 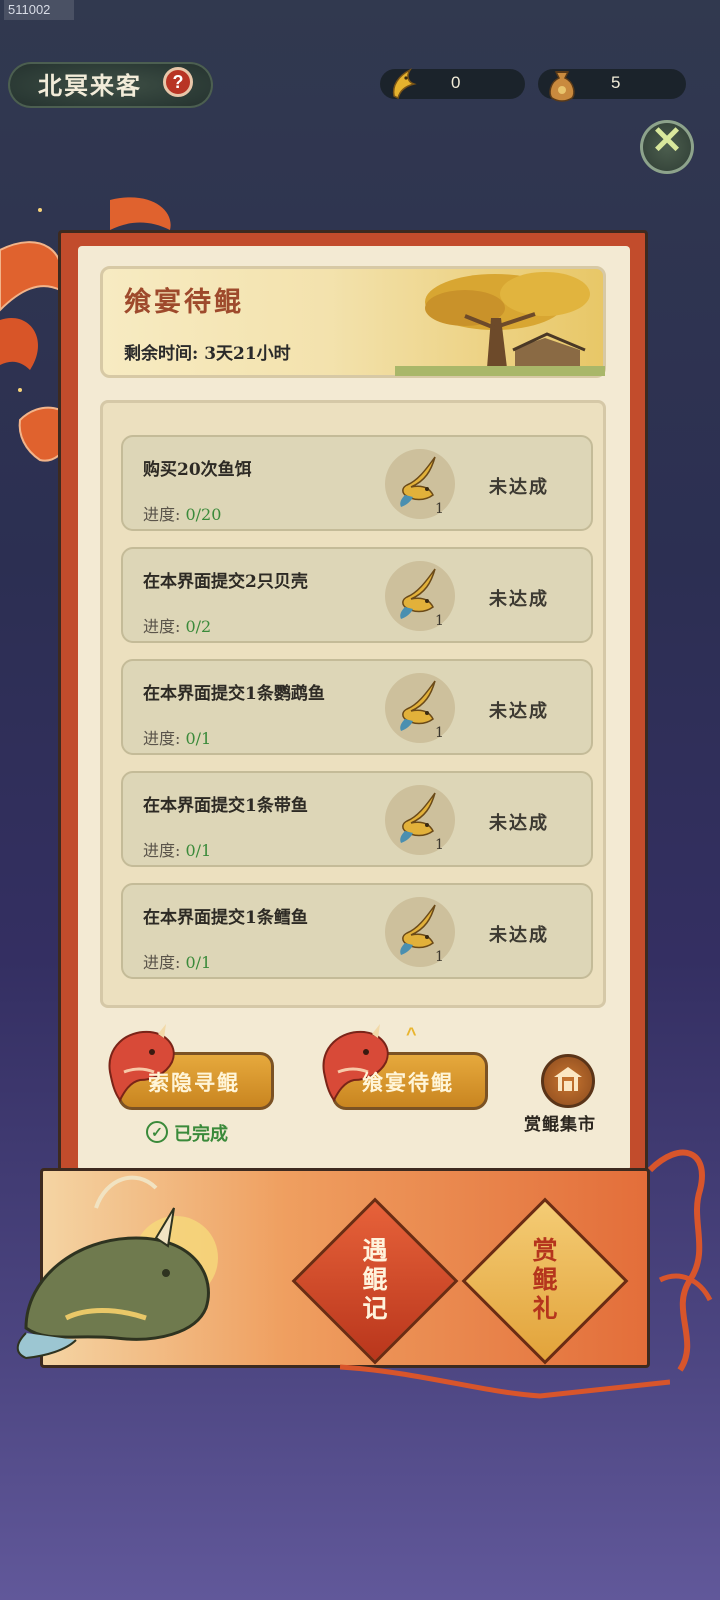 What do you see at coordinates (456, 82) in the screenshot?
I see `currency-fish-value: 0` at bounding box center [456, 82].